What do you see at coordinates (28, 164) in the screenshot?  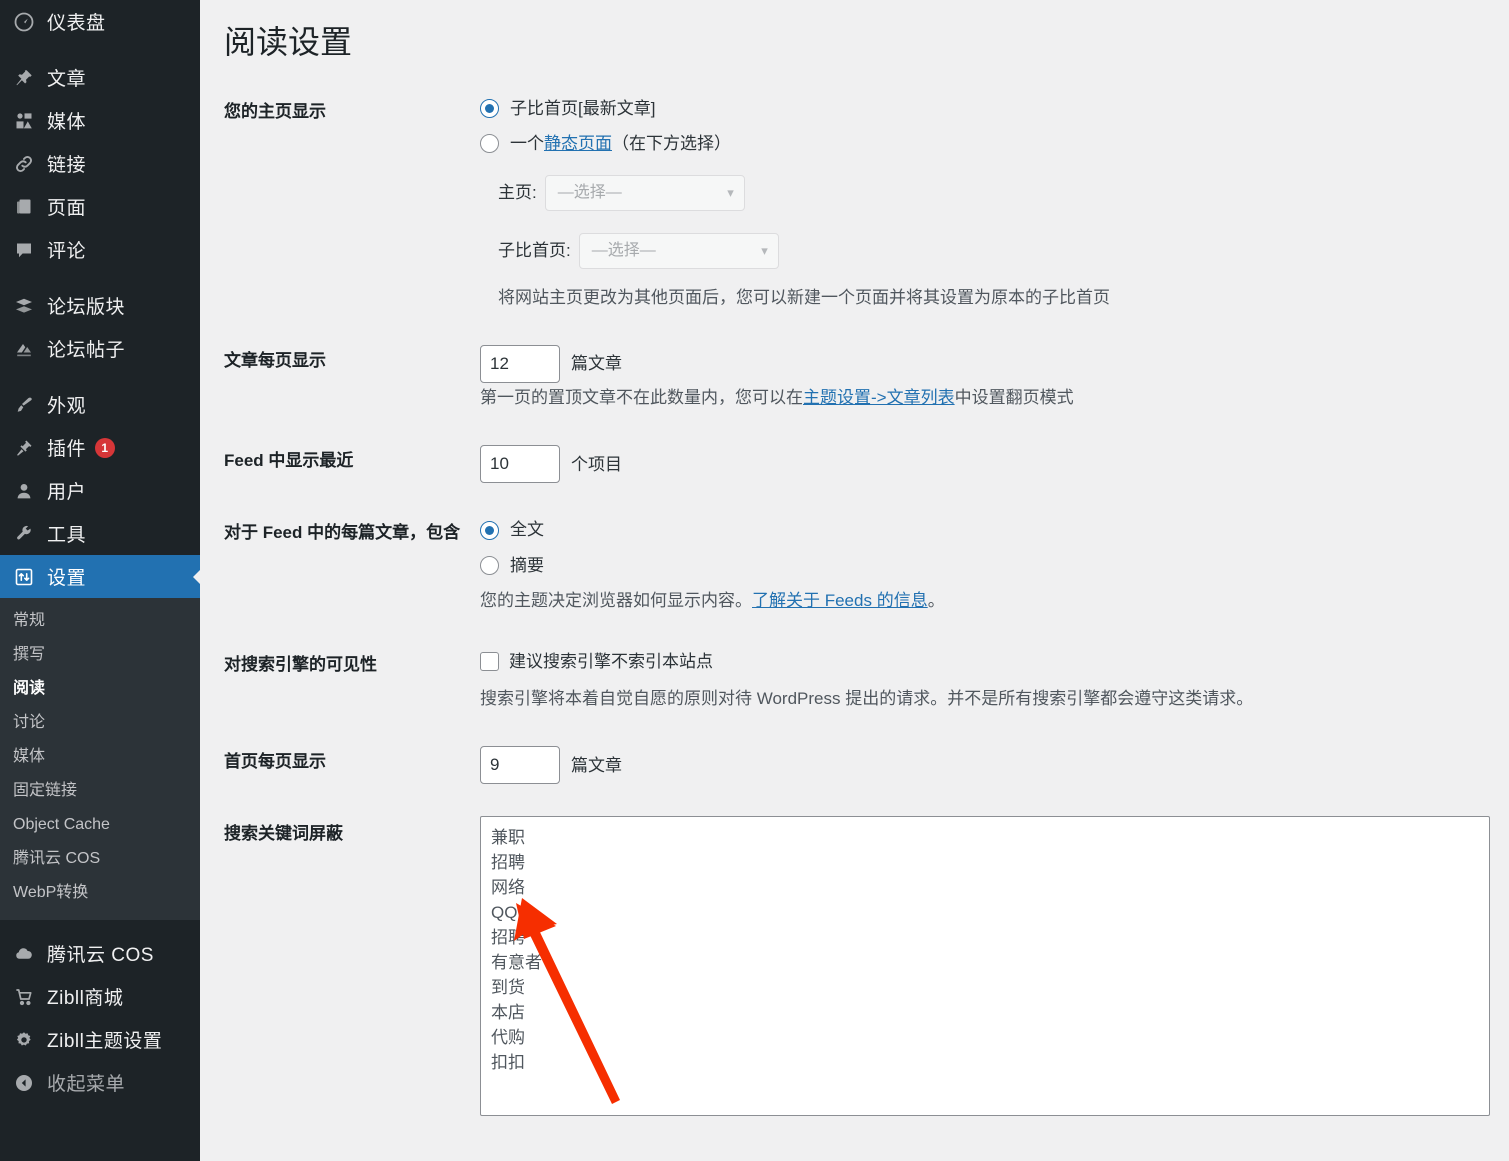 I see `link-icon` at bounding box center [28, 164].